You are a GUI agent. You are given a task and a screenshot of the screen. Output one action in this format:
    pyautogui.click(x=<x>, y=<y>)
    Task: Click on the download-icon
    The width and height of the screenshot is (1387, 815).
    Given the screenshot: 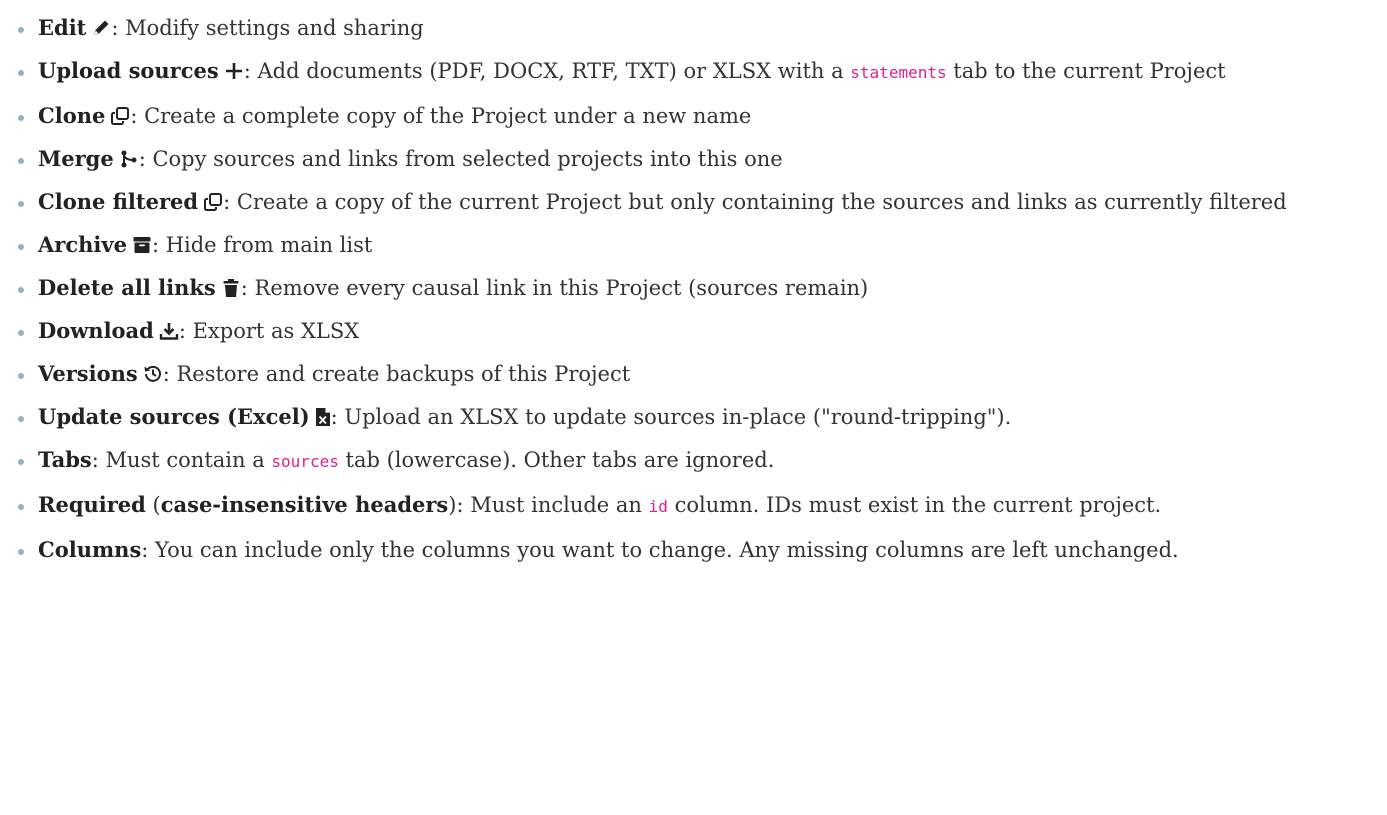 What is the action you would take?
    pyautogui.click(x=169, y=331)
    